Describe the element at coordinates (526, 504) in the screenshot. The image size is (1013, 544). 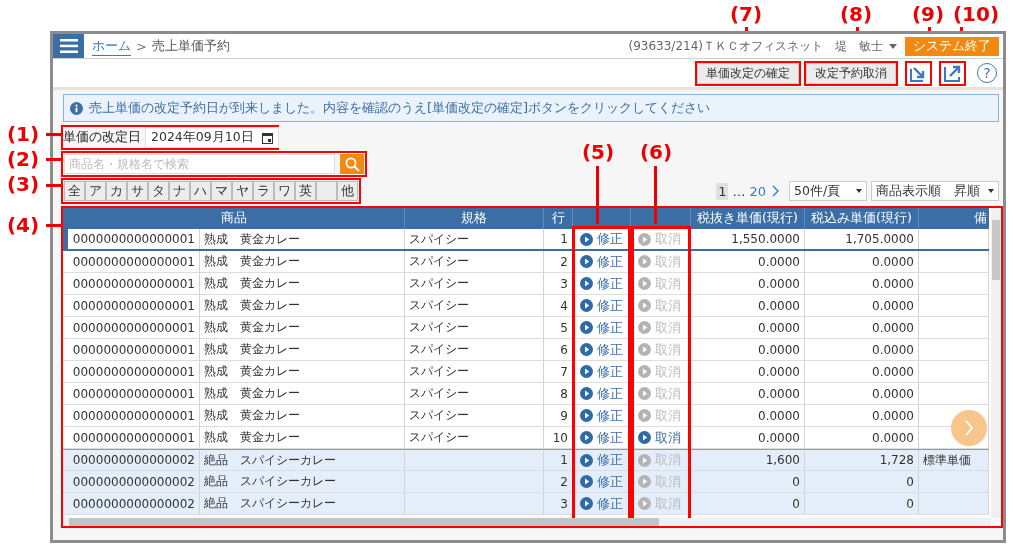
I see `table-row: 0000000000000002 絶品 スパイシーカレー 3 修正 取消 0 0` at that location.